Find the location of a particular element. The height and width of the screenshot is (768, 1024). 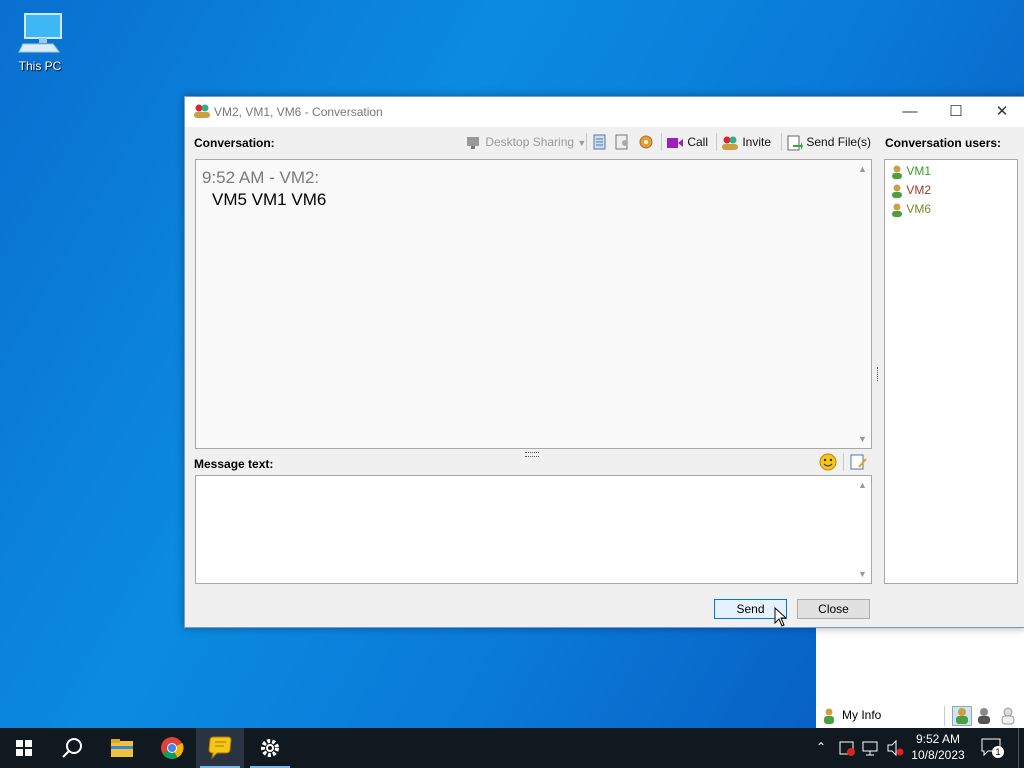

close-icon: ✕ is located at coordinates (1002, 111).